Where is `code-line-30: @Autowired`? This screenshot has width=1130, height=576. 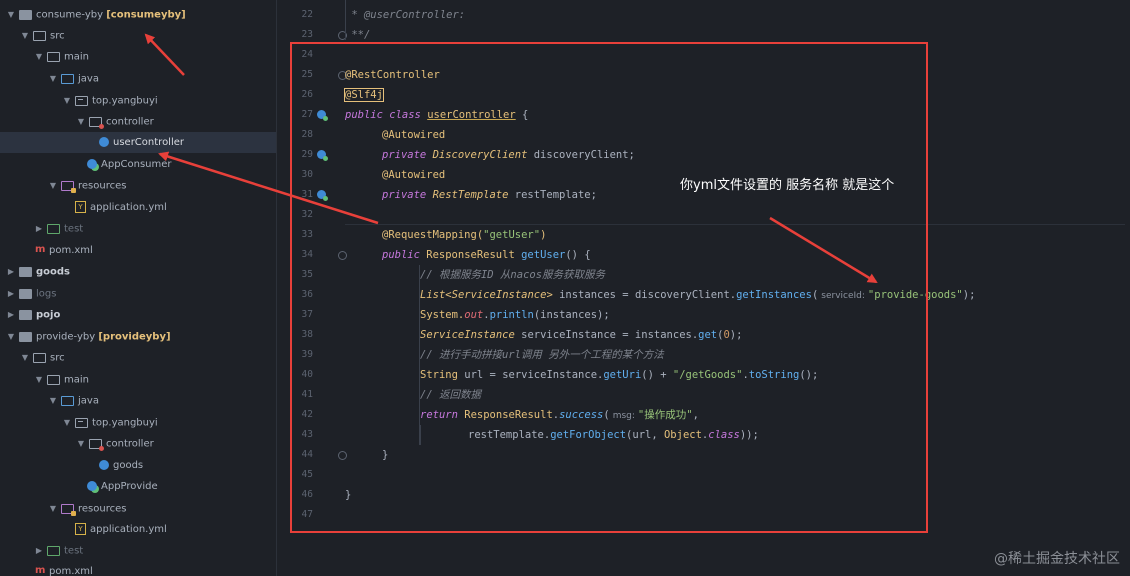 code-line-30: @Autowired is located at coordinates (414, 175).